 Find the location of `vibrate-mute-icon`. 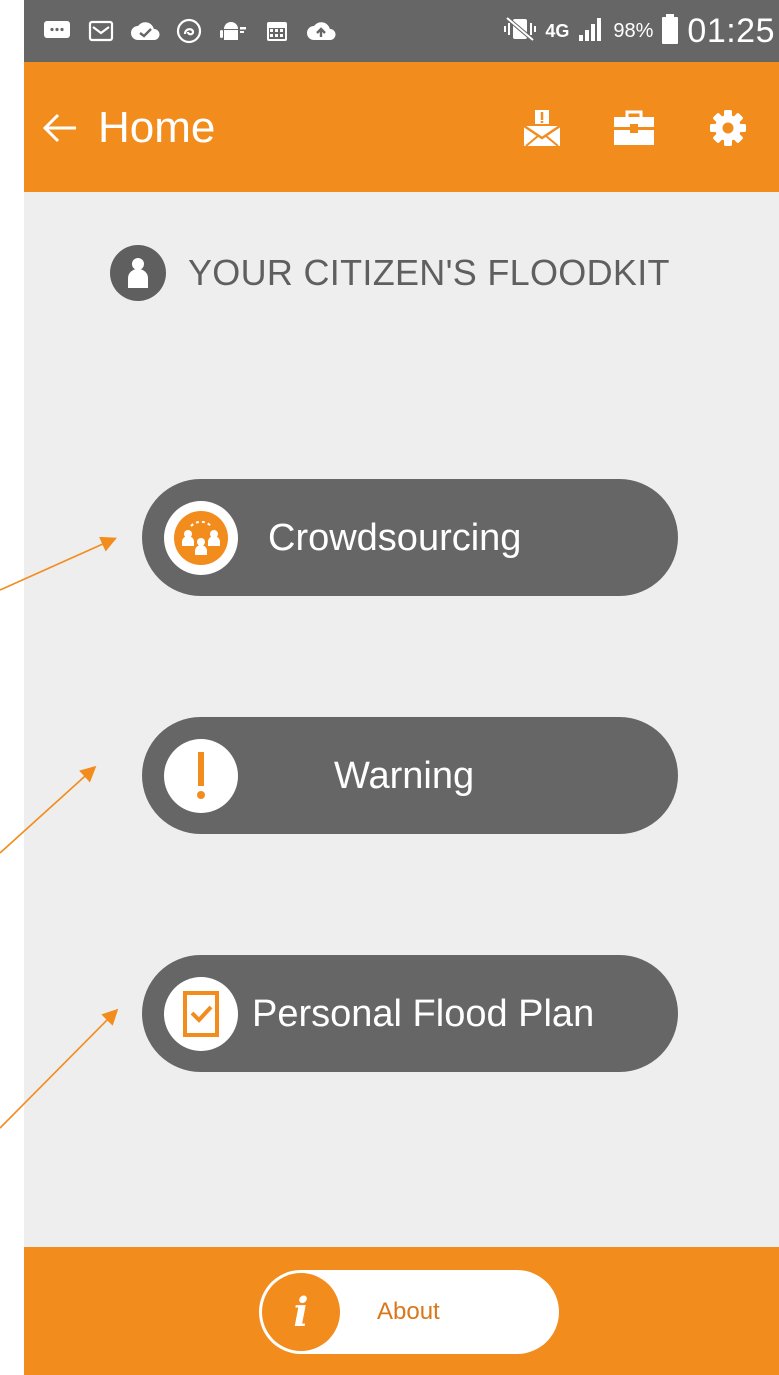

vibrate-mute-icon is located at coordinates (520, 31).